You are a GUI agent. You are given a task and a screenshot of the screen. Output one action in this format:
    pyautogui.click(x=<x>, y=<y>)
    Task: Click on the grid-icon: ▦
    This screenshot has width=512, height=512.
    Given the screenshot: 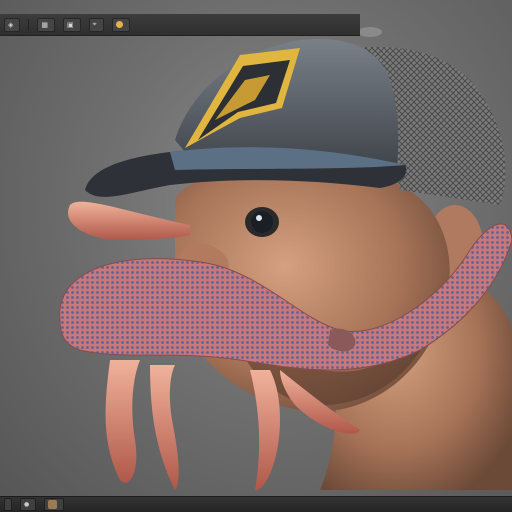 What is the action you would take?
    pyautogui.click(x=45, y=24)
    